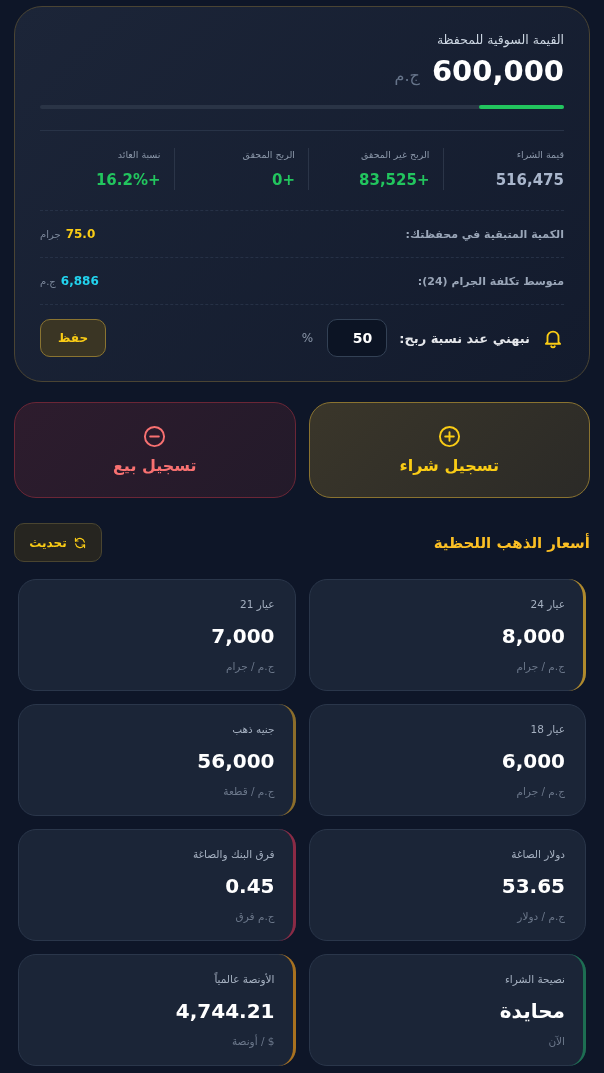 Image resolution: width=604 pixels, height=1073 pixels. What do you see at coordinates (244, 979) in the screenshot?
I see `price-label: الأونصة عالمياً` at bounding box center [244, 979].